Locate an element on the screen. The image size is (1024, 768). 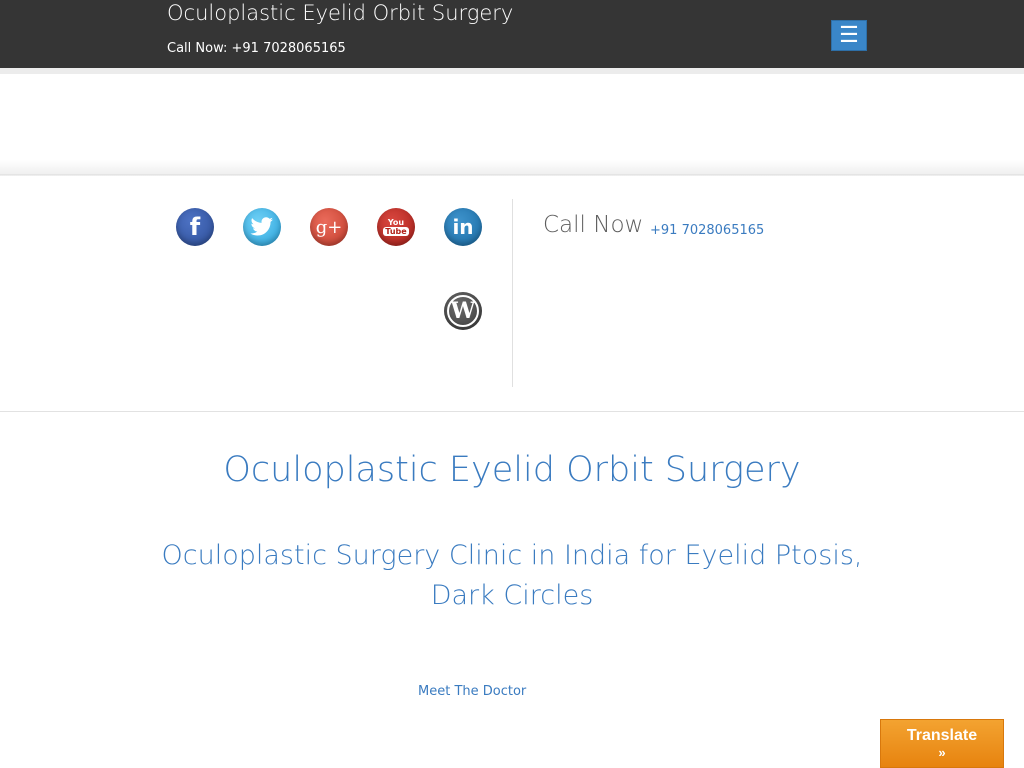
twitter-icon is located at coordinates (262, 227).